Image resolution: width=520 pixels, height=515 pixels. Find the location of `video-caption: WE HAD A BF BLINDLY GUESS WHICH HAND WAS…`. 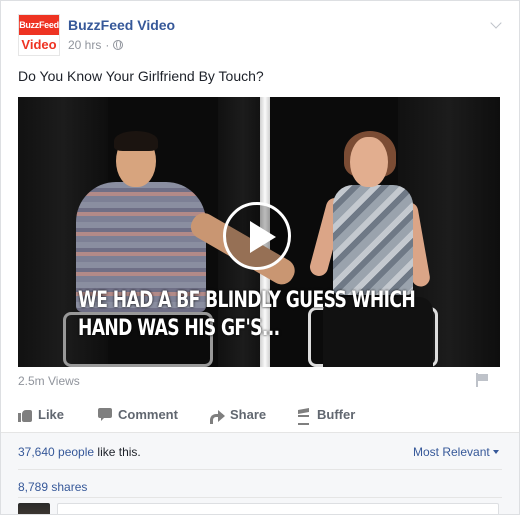

video-caption: WE HAD A BF BLINDLY GUESS WHICH HAND WAS… is located at coordinates (247, 314).